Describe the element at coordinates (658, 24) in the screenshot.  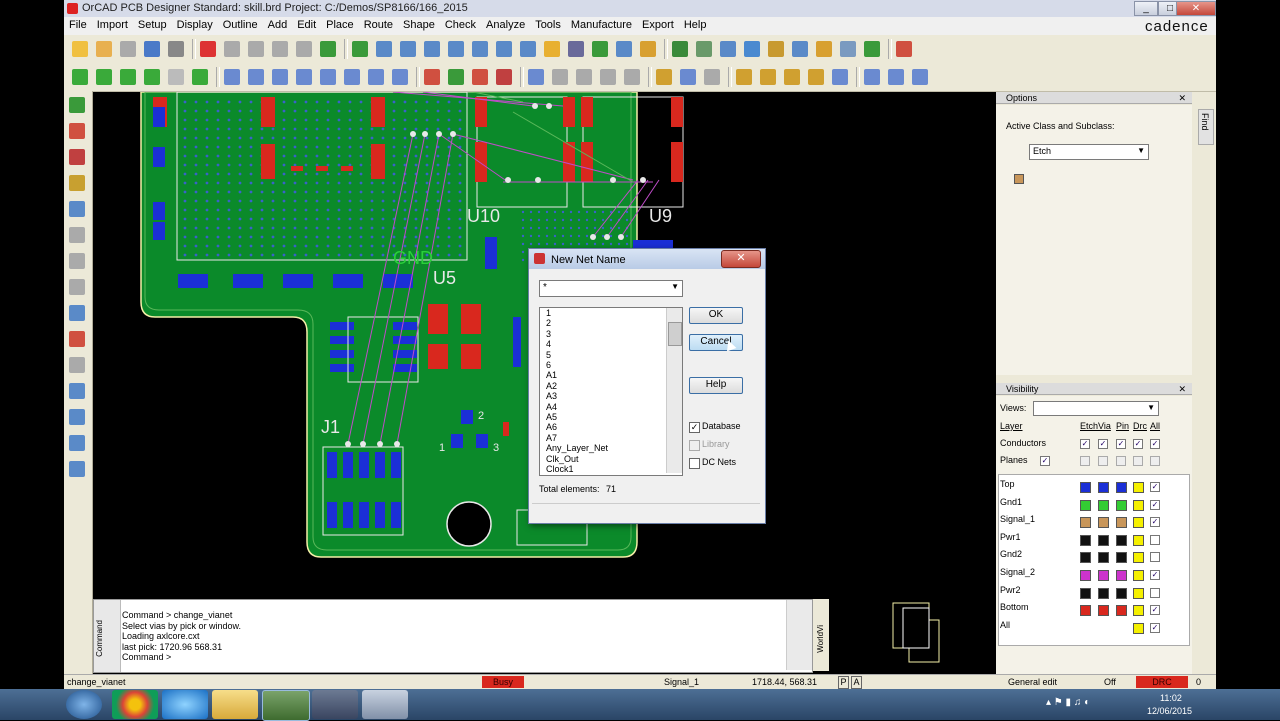
I see `menu-export: Export` at that location.